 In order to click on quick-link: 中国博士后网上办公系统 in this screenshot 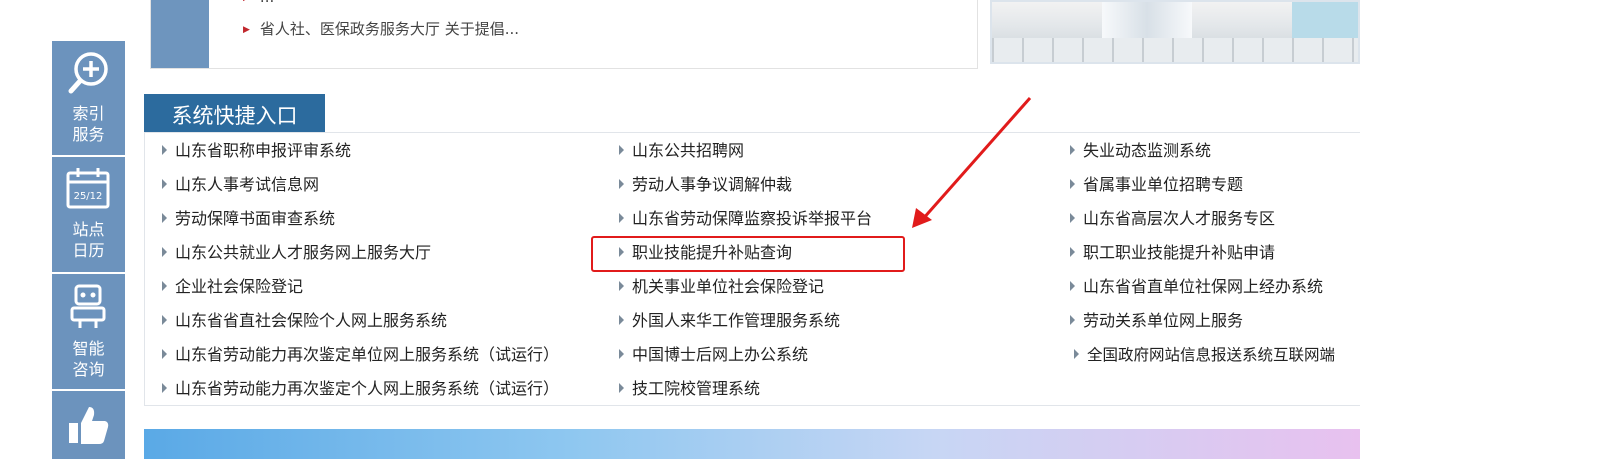, I will do `click(713, 355)`.